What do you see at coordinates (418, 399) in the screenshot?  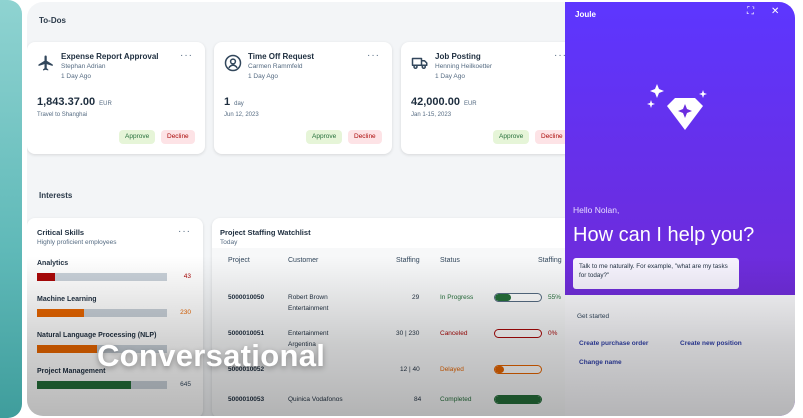 I see `staffing-count: 84` at bounding box center [418, 399].